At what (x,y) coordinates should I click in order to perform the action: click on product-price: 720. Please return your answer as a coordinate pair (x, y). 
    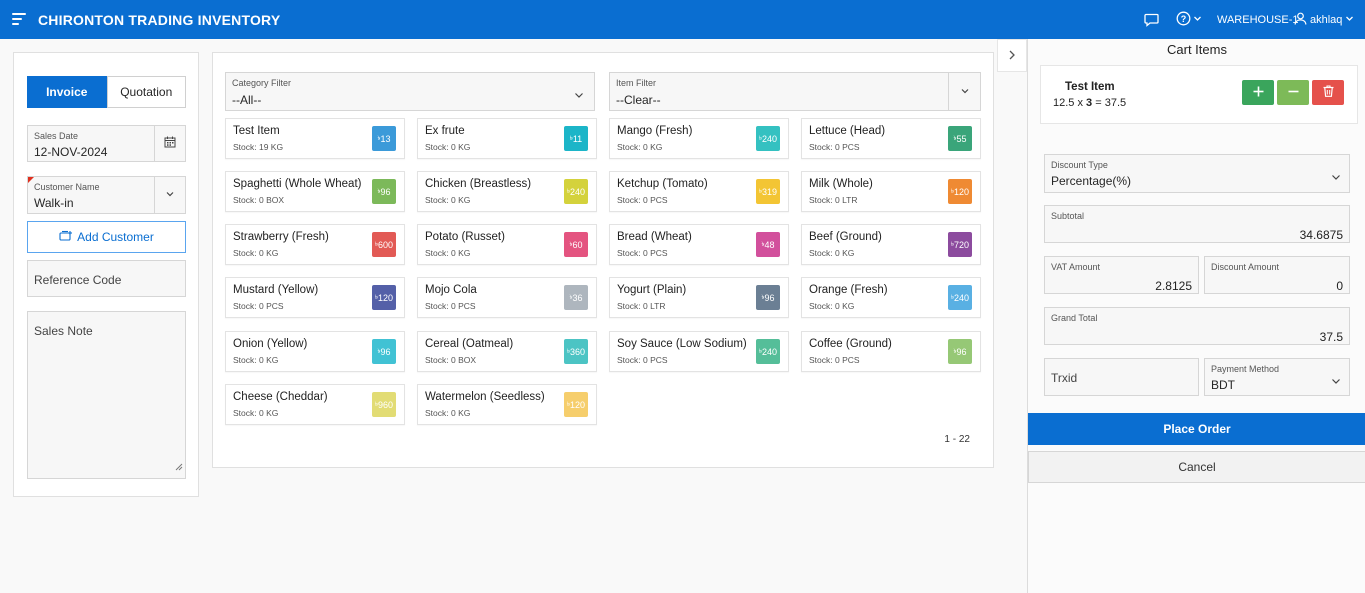
    Looking at the image, I should click on (961, 244).